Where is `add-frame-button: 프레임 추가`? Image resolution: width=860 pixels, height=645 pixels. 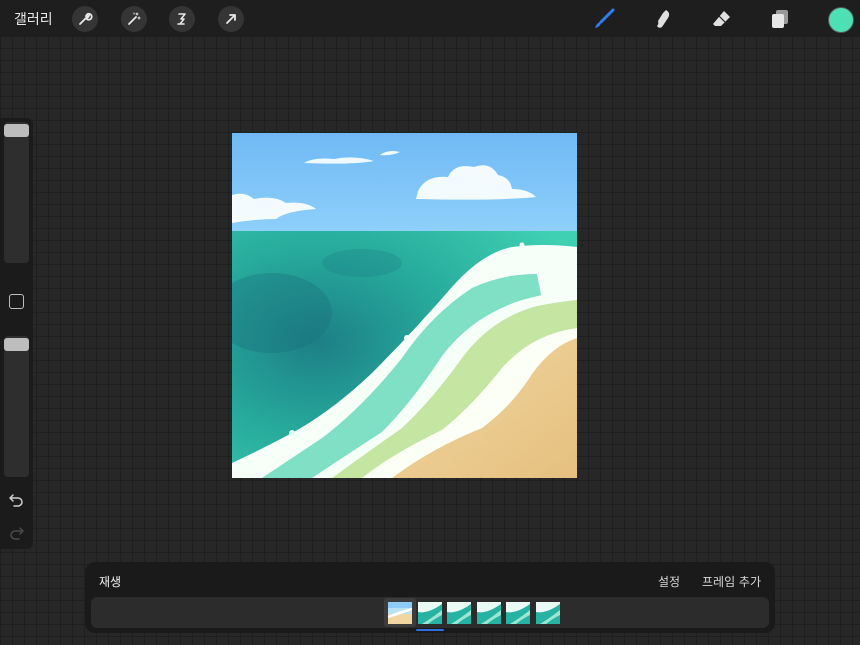 add-frame-button: 프레임 추가 is located at coordinates (731, 581).